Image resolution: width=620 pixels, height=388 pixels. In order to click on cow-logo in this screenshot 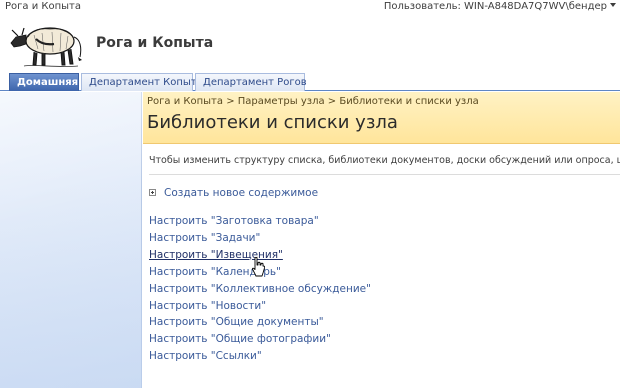, I will do `click(47, 43)`.